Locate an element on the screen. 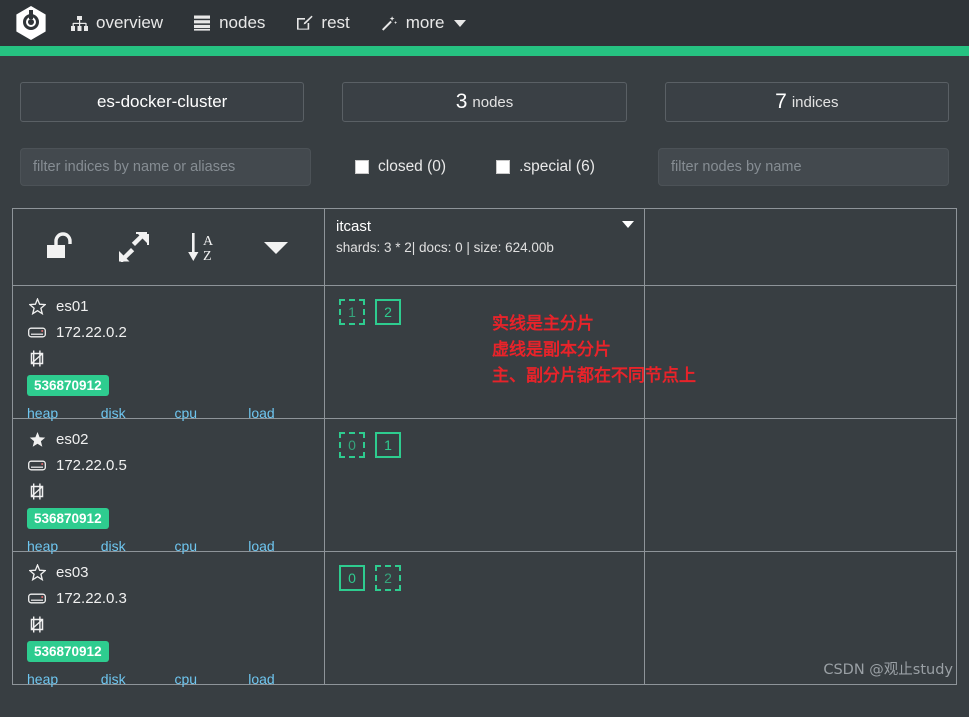 The image size is (969, 717). unlock-icon is located at coordinates (61, 247).